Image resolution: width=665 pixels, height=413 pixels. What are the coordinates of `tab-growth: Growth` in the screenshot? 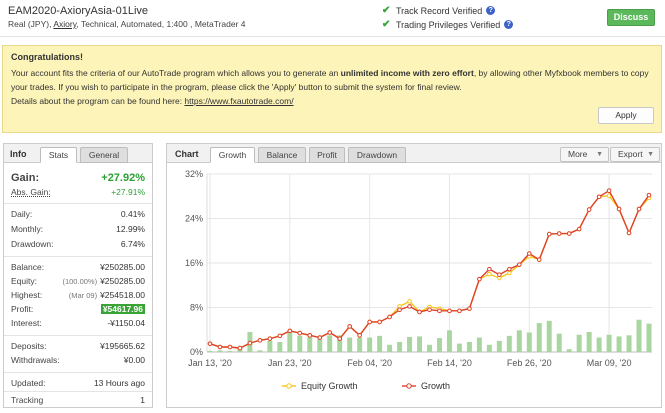 It's located at (232, 155).